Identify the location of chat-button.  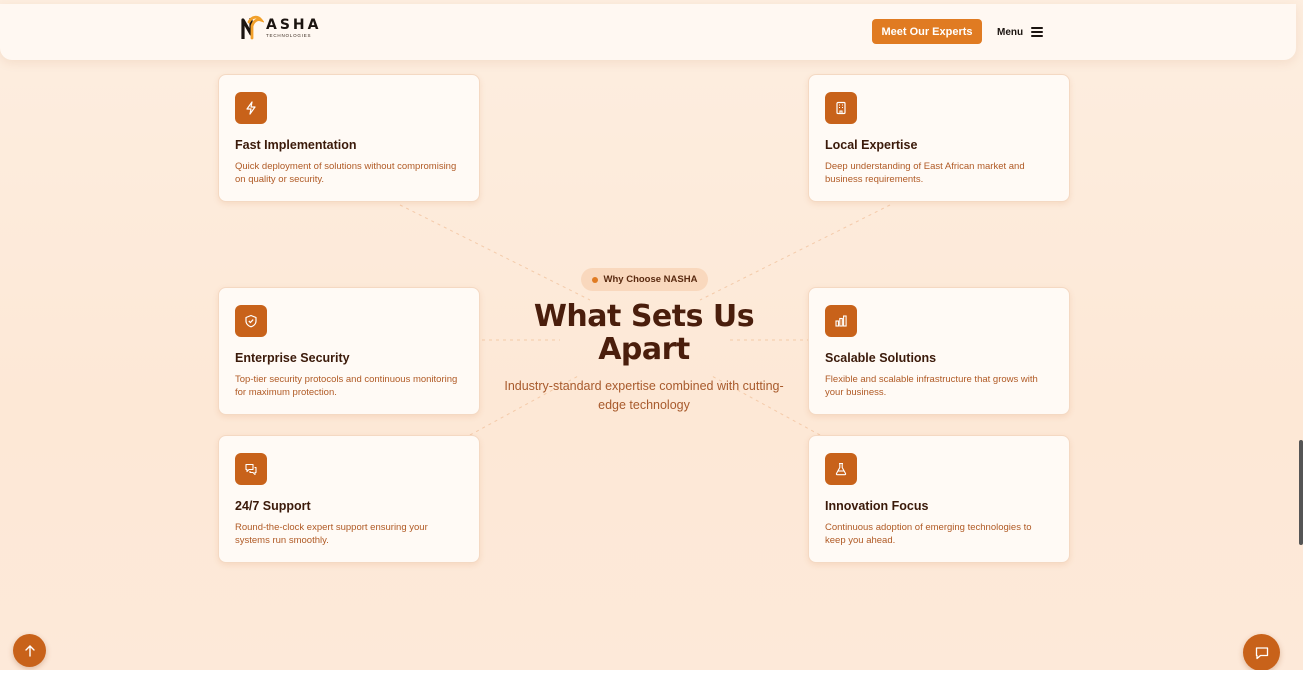
(1261, 652).